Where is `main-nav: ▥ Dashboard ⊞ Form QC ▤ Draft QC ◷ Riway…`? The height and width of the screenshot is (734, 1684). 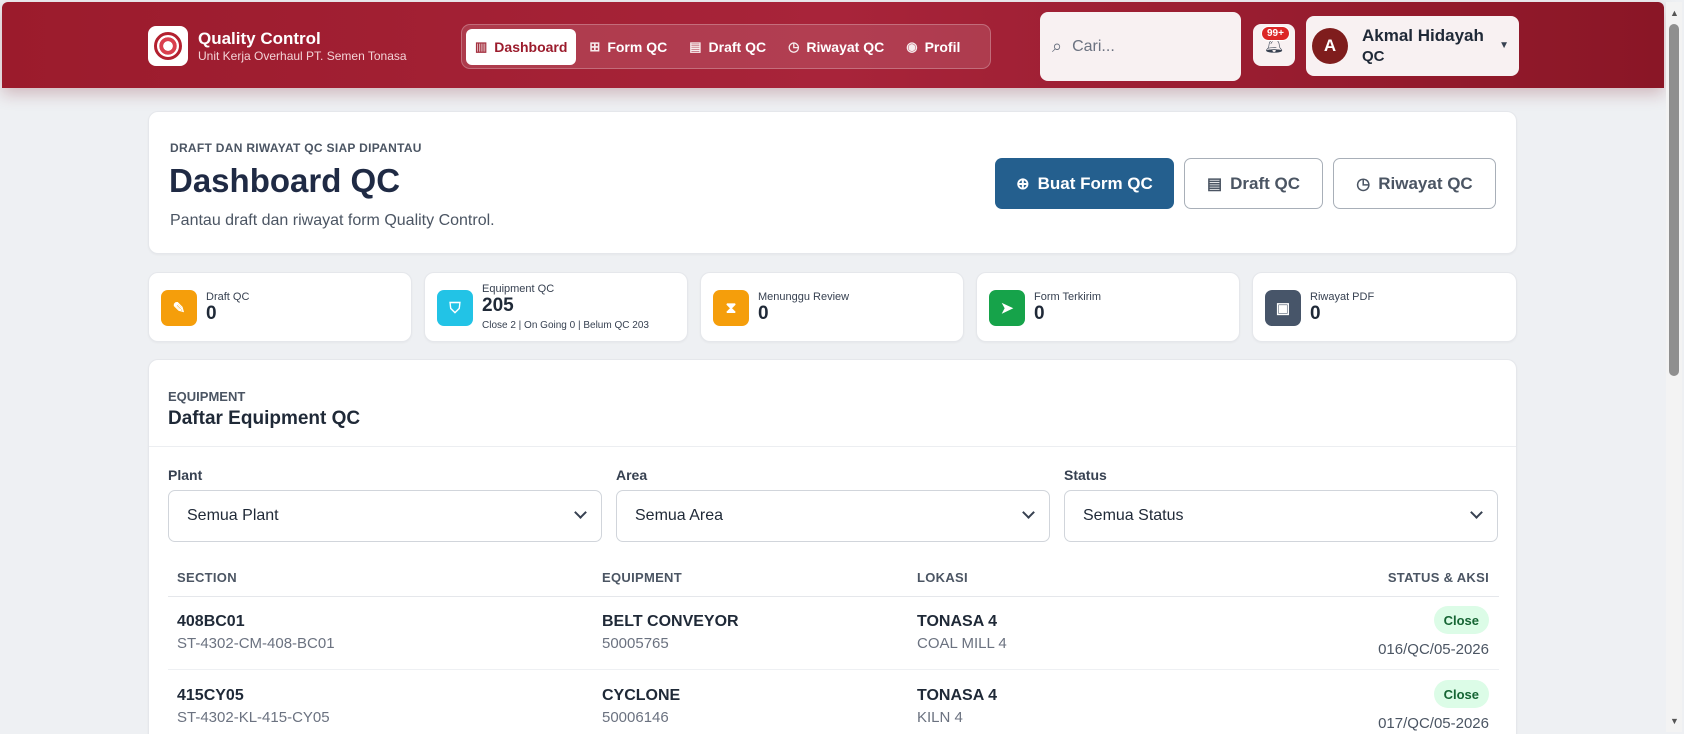 main-nav: ▥ Dashboard ⊞ Form QC ▤ Draft QC ◷ Riway… is located at coordinates (726, 46).